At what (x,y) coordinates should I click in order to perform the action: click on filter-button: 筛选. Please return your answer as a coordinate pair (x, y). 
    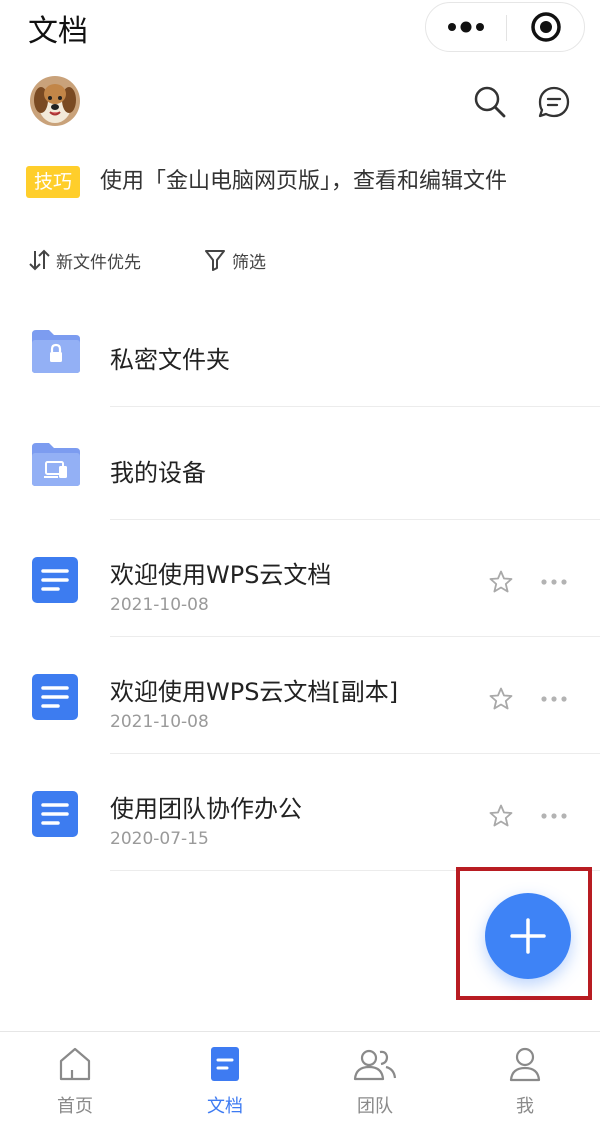
    Looking at the image, I should click on (235, 260).